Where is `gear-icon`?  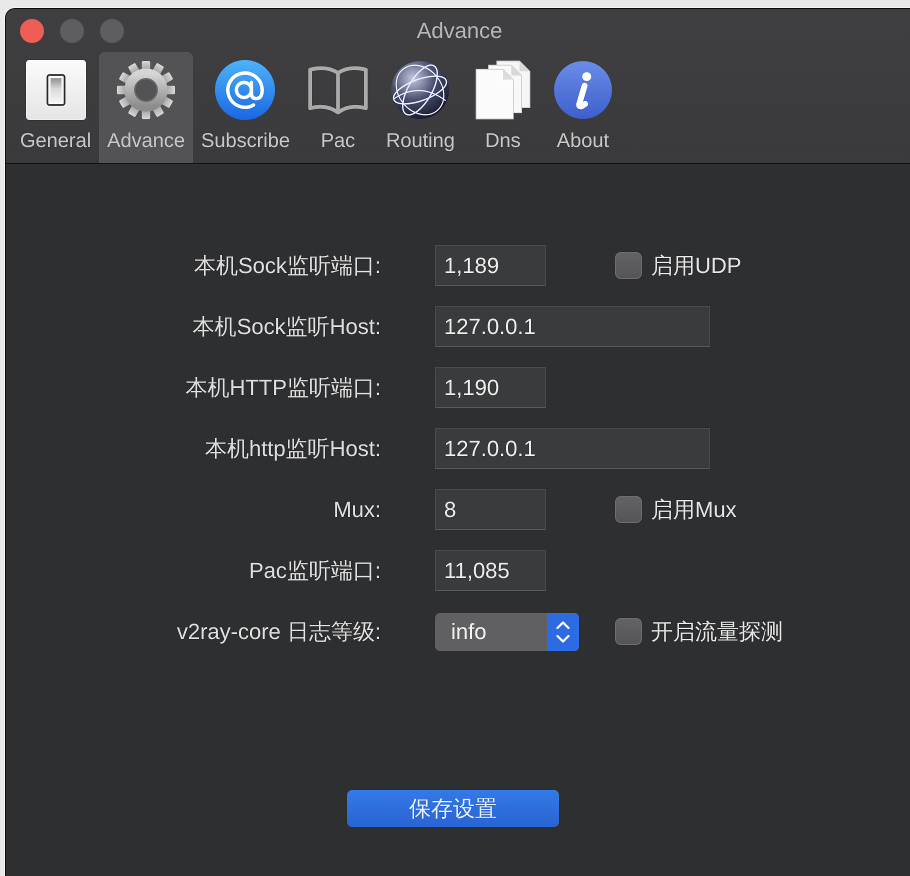
gear-icon is located at coordinates (146, 90).